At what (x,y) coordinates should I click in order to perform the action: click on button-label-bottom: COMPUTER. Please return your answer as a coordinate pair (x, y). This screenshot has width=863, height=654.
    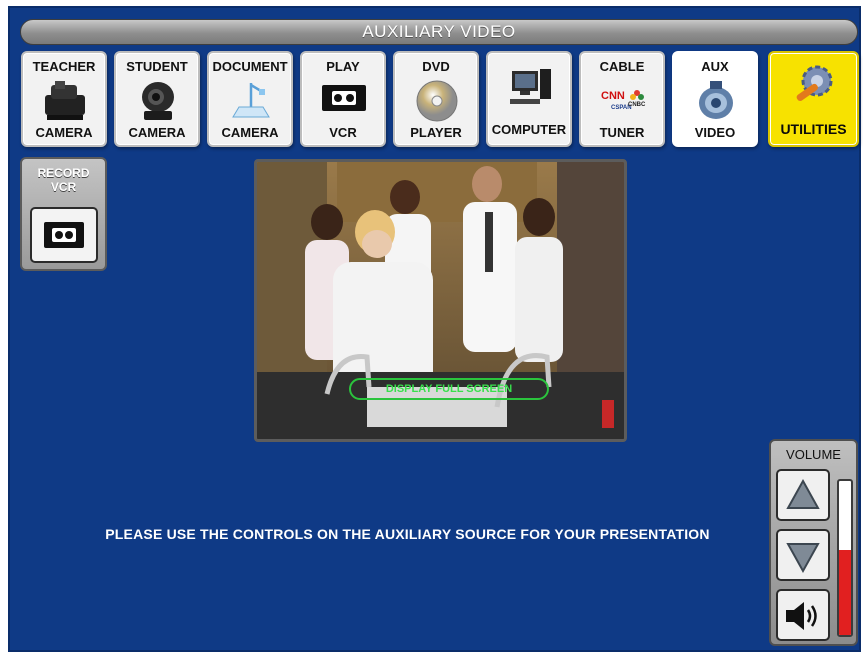
    Looking at the image, I should click on (529, 129).